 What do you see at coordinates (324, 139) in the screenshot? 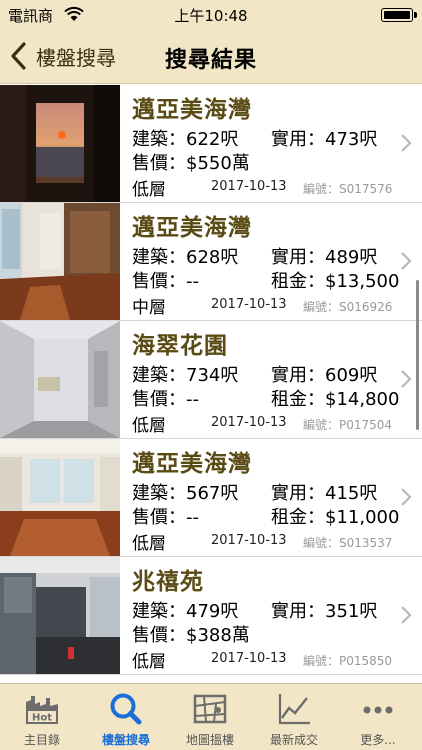
I see `net-area: 實用：473呎` at bounding box center [324, 139].